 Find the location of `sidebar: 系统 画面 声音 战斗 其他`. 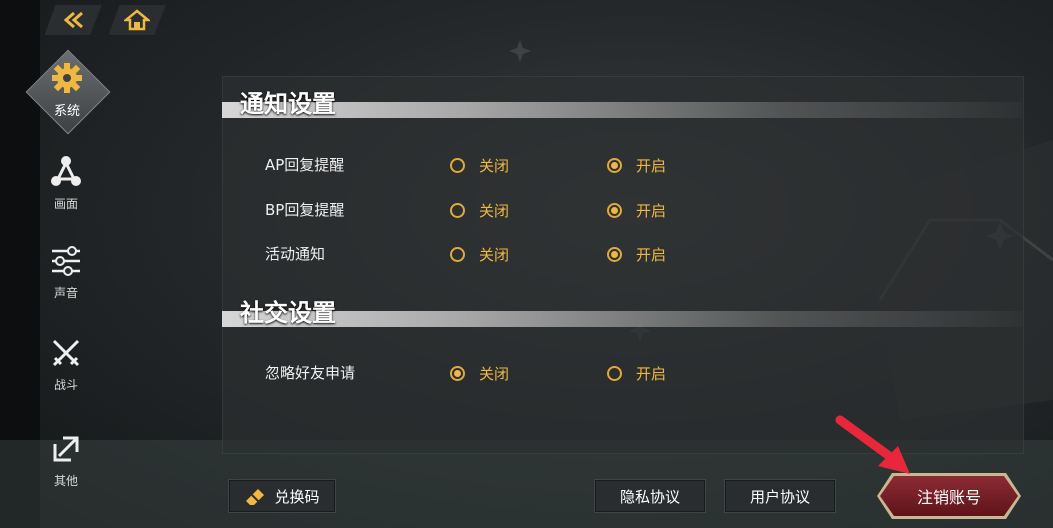

sidebar: 系统 画面 声音 战斗 其他 is located at coordinates (65, 264).